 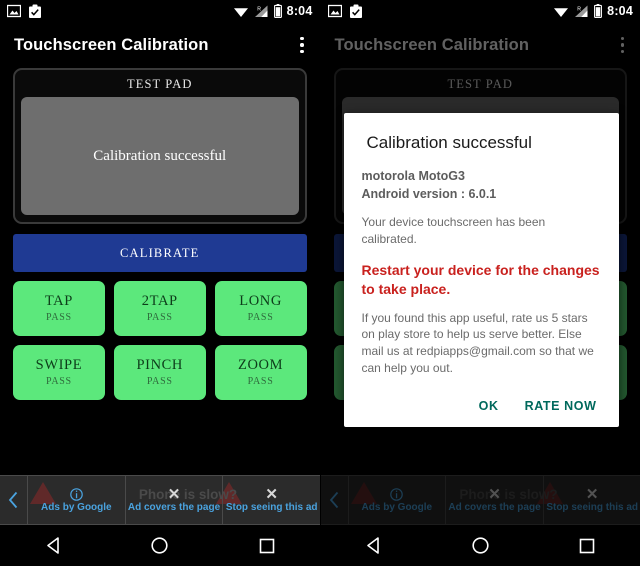 I want to click on gesture-name: PINCH, so click(x=159, y=365).